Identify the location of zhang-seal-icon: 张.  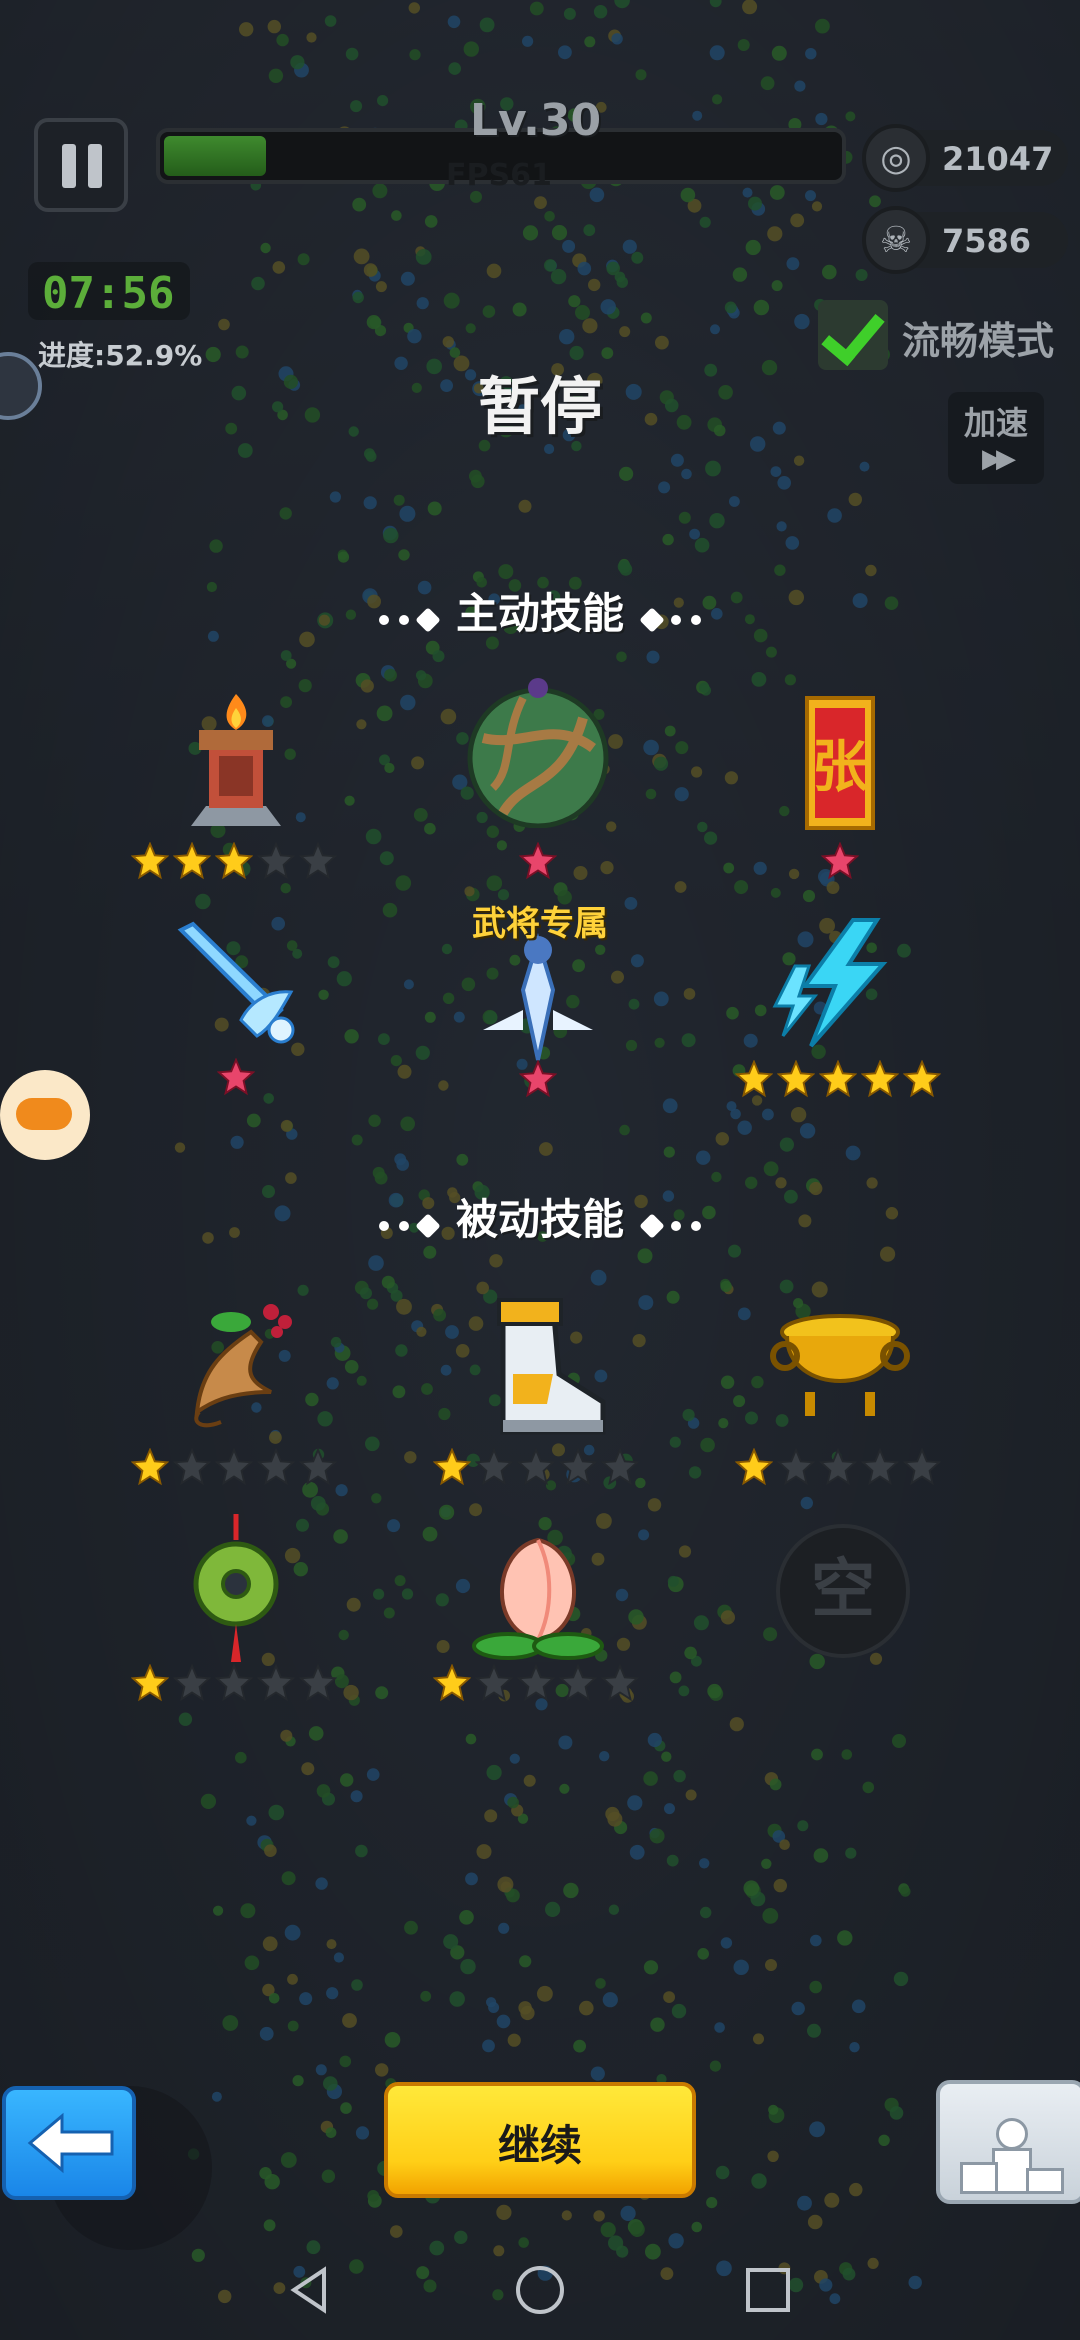
(840, 763).